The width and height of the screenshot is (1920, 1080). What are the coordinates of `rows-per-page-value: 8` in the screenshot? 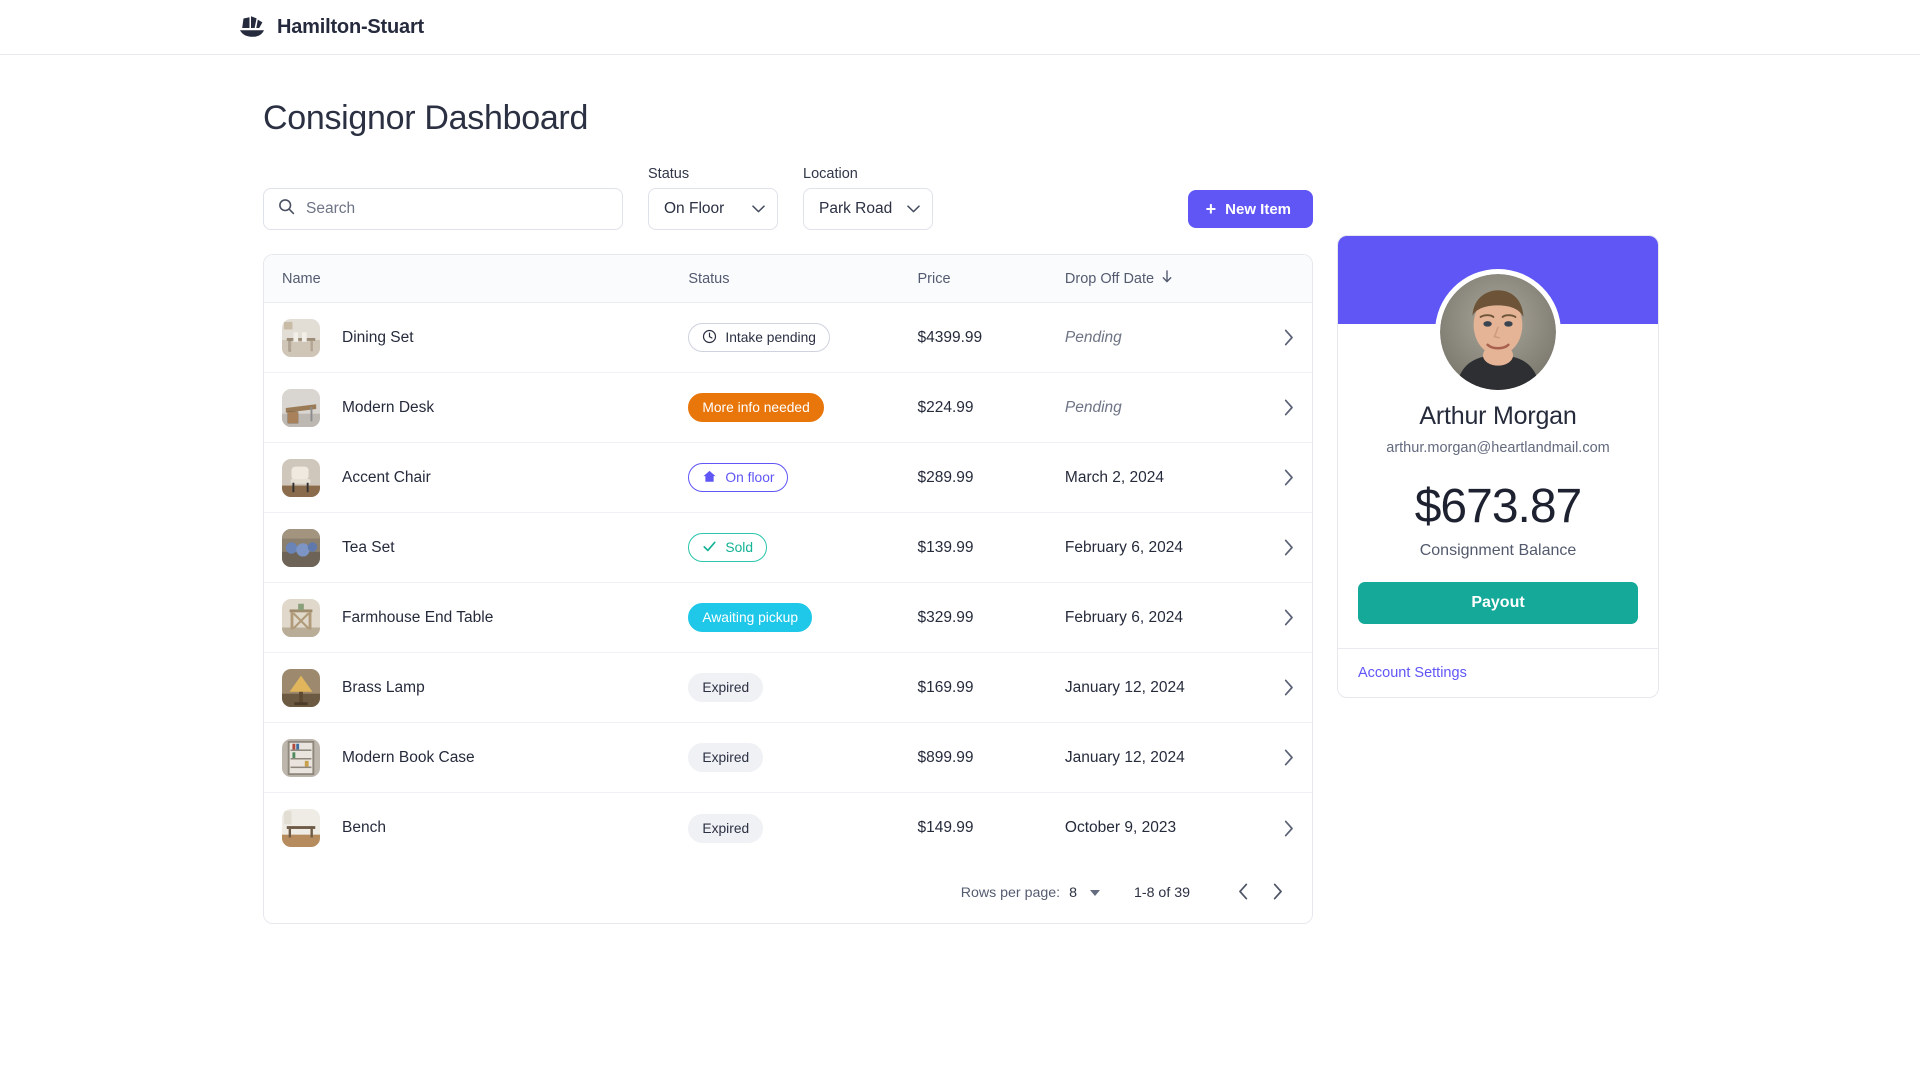 It's located at (1073, 893).